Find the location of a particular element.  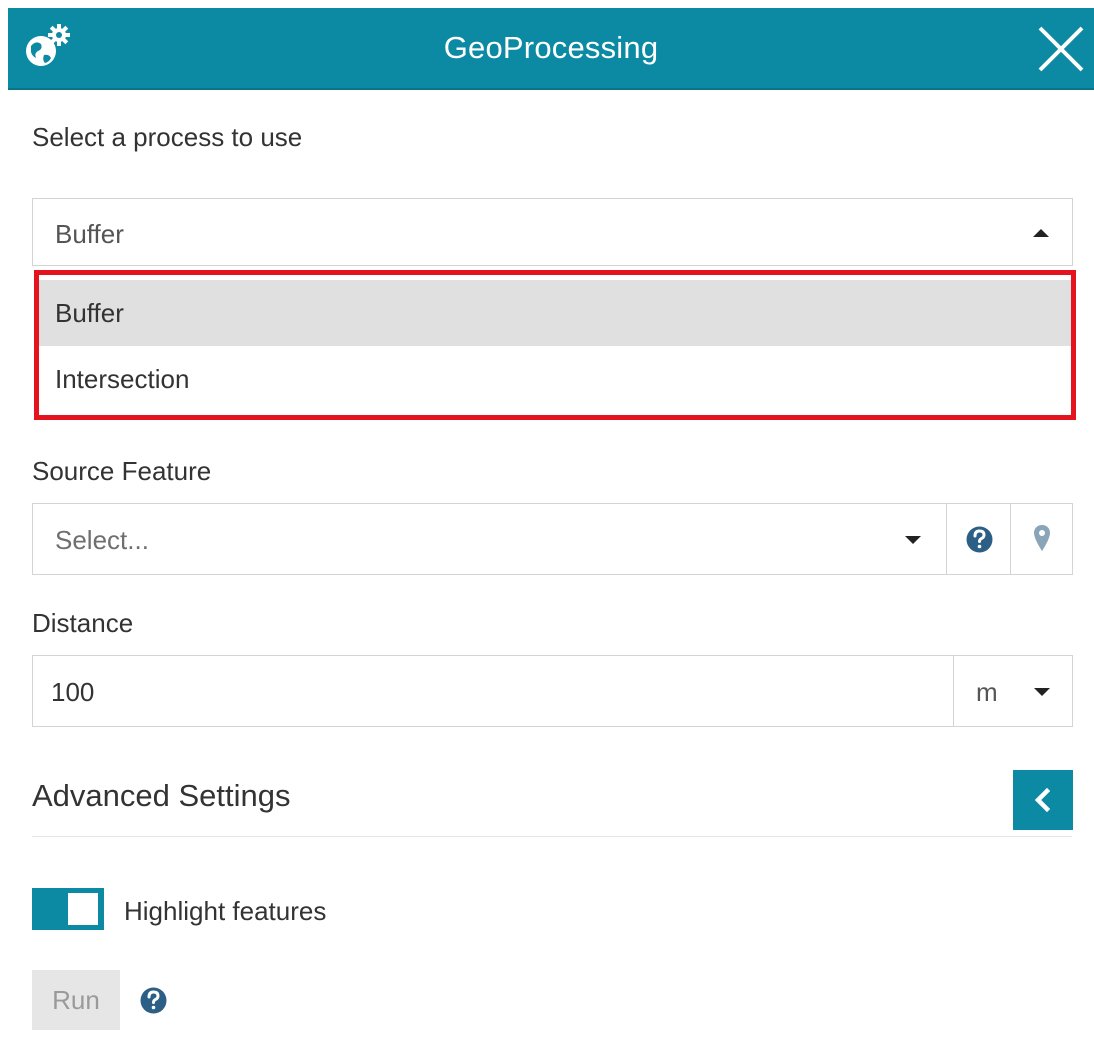

panel-header: GeoProcessing is located at coordinates (551, 49).